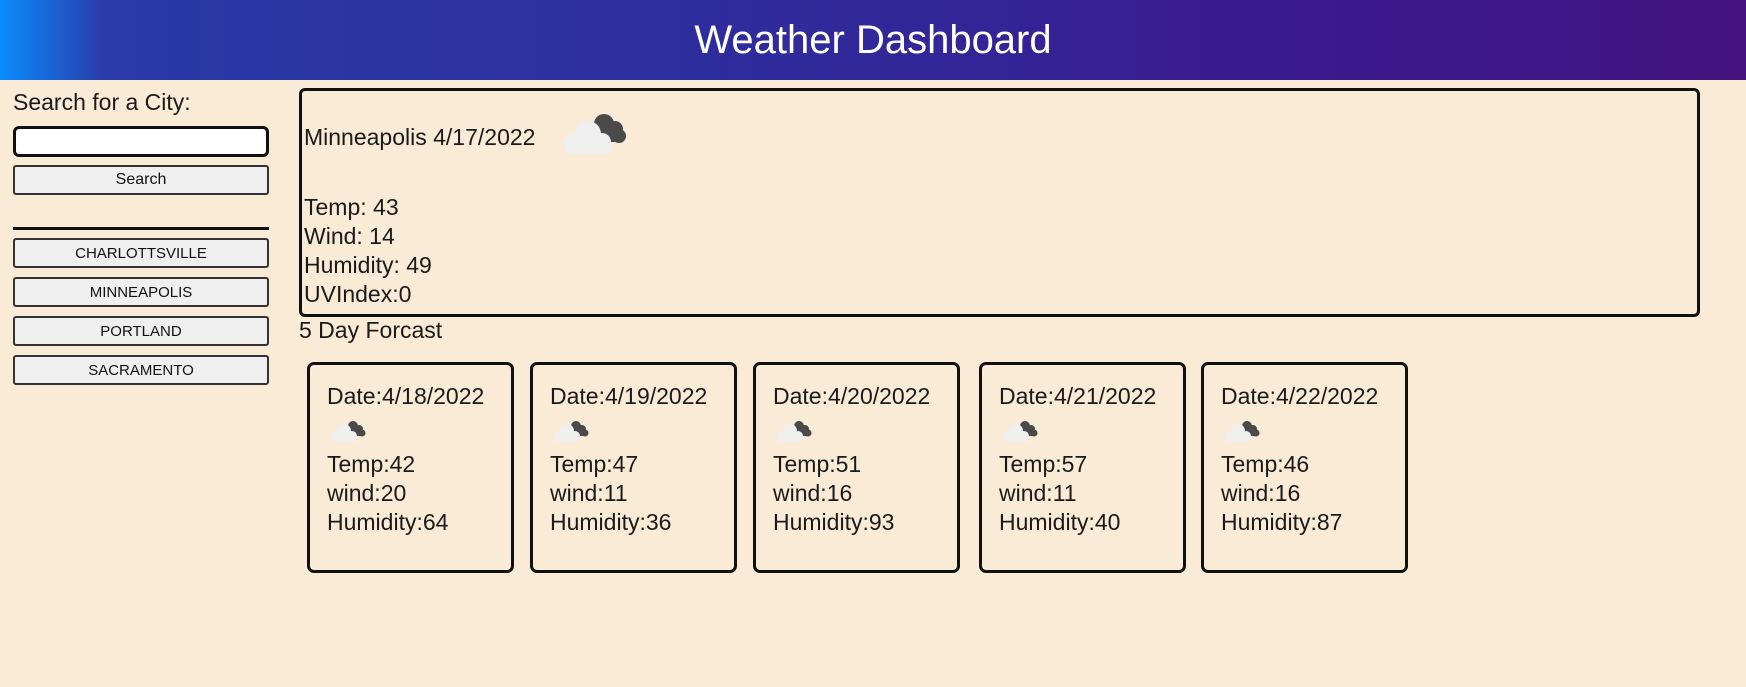 The image size is (1746, 687). I want to click on current-title-row: Minneapolis 4/17/2022, so click(466, 136).